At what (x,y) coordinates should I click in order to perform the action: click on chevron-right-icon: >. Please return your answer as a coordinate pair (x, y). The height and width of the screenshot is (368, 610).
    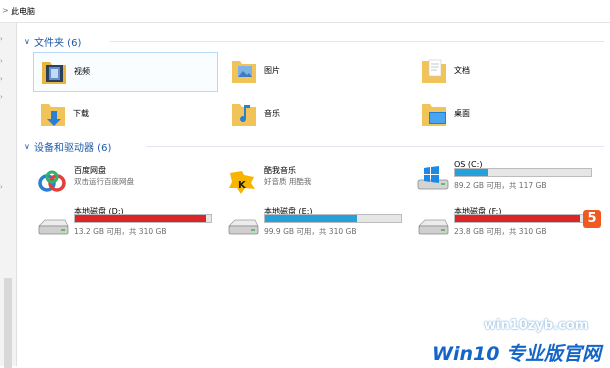
    Looking at the image, I should click on (5, 10).